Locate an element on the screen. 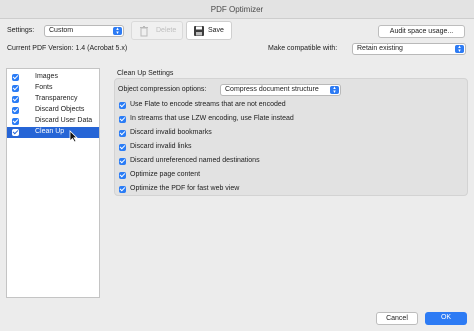 The height and width of the screenshot is (331, 474). sidebar-item-label: Discard Objects is located at coordinates (60, 109).